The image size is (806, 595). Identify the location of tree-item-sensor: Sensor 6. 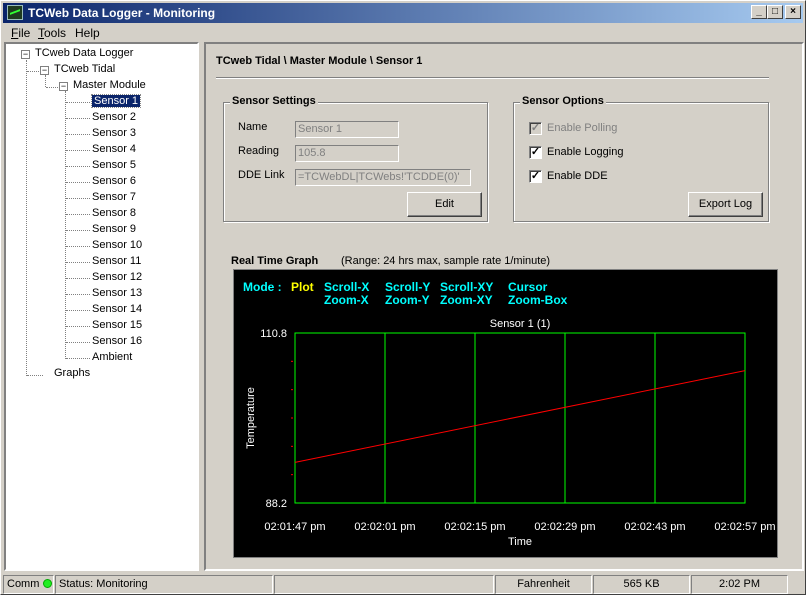
(114, 182).